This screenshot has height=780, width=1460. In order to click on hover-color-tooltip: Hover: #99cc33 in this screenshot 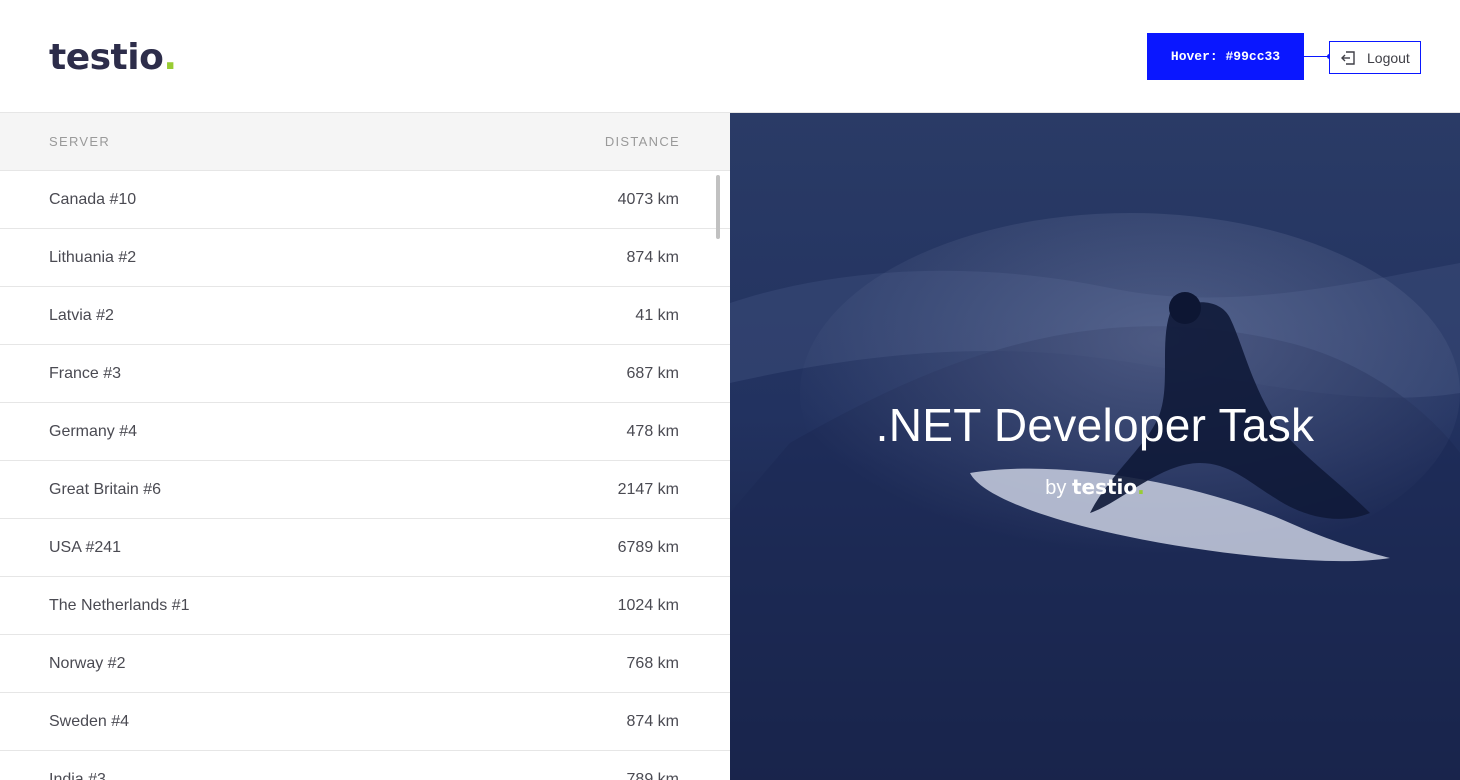, I will do `click(1225, 56)`.